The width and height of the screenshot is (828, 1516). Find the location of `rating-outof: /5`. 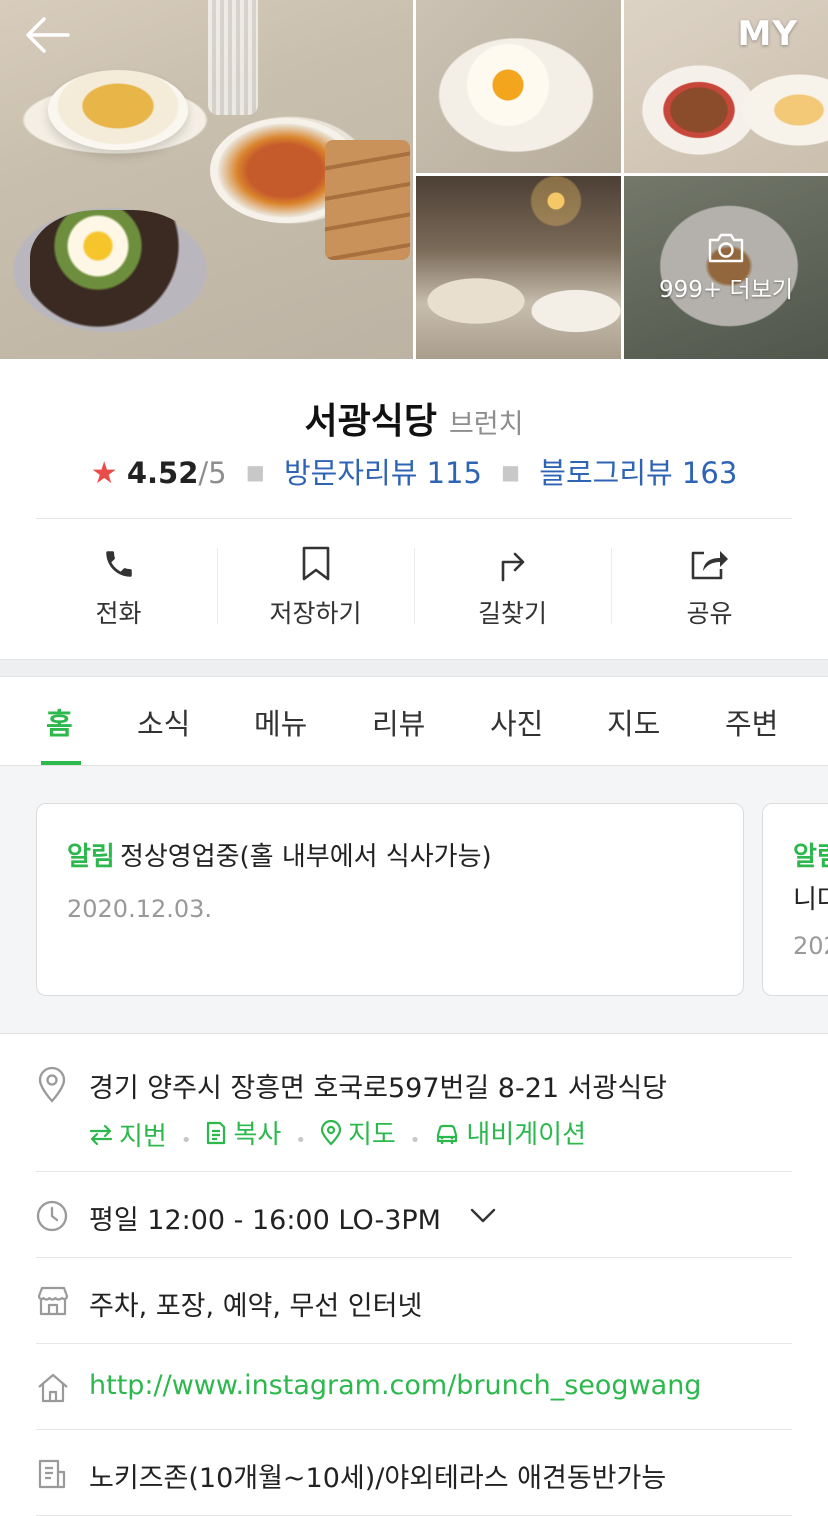

rating-outof: /5 is located at coordinates (212, 473).